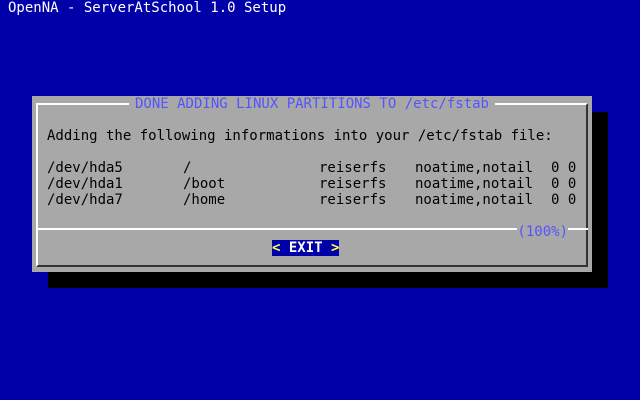 The width and height of the screenshot is (640, 400). I want to click on button-separator, so click(312, 229).